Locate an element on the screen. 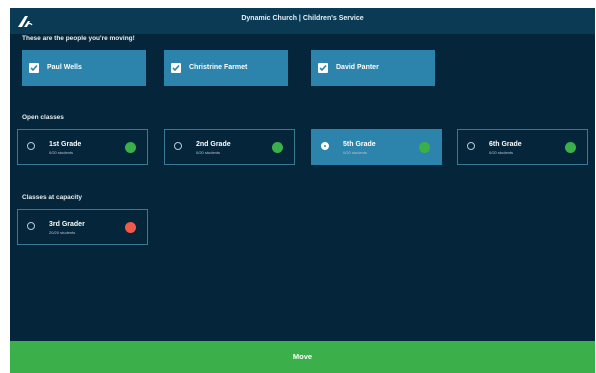  header-bar: Dynamic Church | Children's Service is located at coordinates (302, 21).